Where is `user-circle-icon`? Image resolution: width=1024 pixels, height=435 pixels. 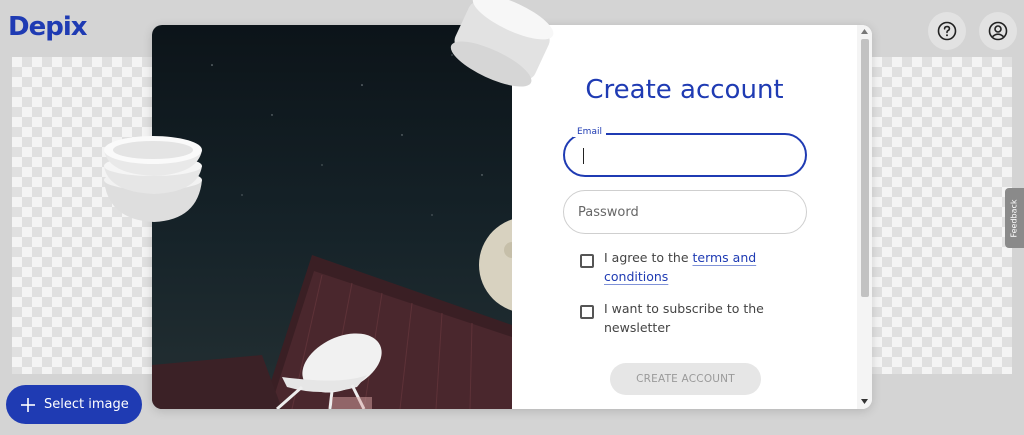
user-circle-icon is located at coordinates (998, 31).